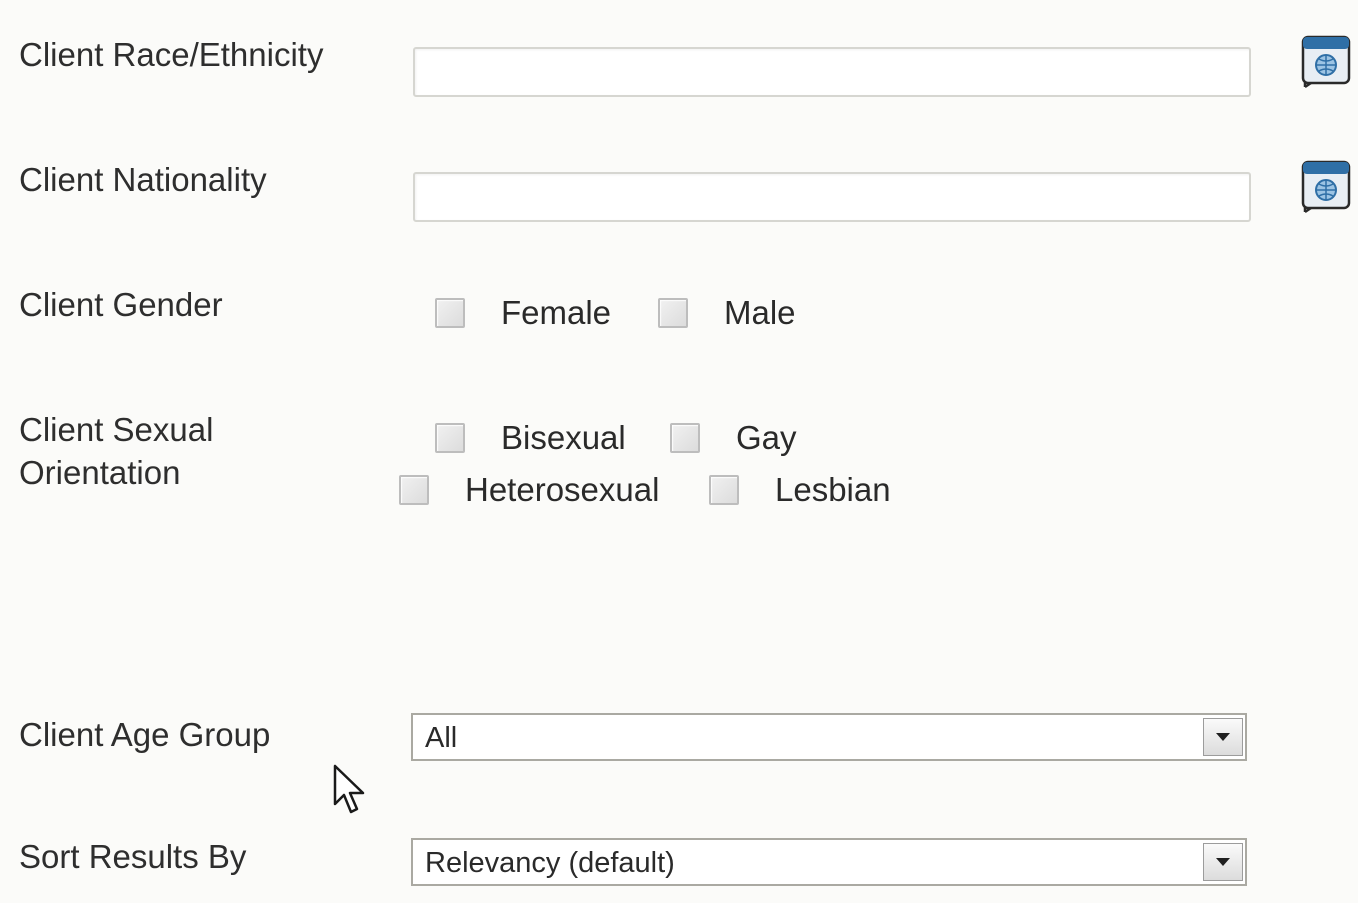 The image size is (1358, 903). Describe the element at coordinates (829, 737) in the screenshot. I see `age-group-select: All` at that location.